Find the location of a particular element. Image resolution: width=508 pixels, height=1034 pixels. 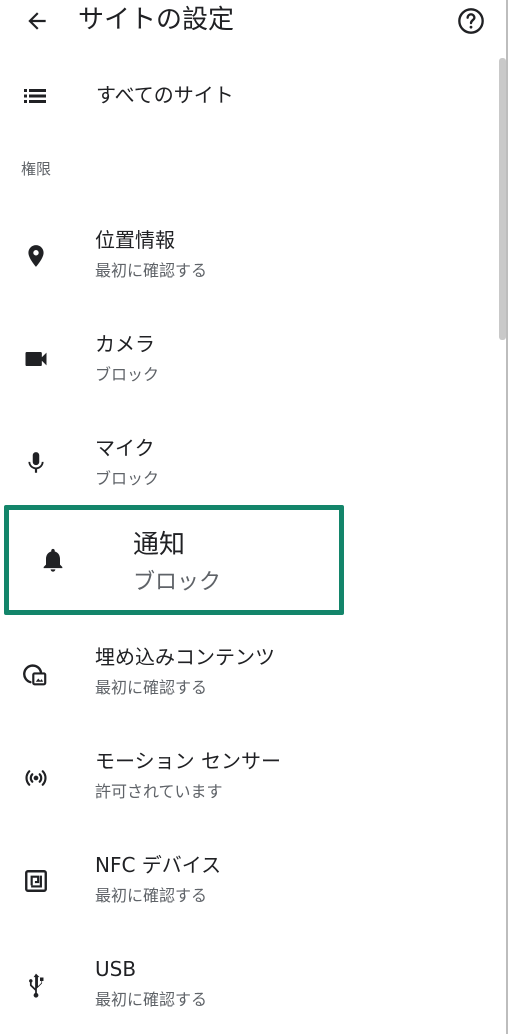

location-pin-icon is located at coordinates (36, 256).